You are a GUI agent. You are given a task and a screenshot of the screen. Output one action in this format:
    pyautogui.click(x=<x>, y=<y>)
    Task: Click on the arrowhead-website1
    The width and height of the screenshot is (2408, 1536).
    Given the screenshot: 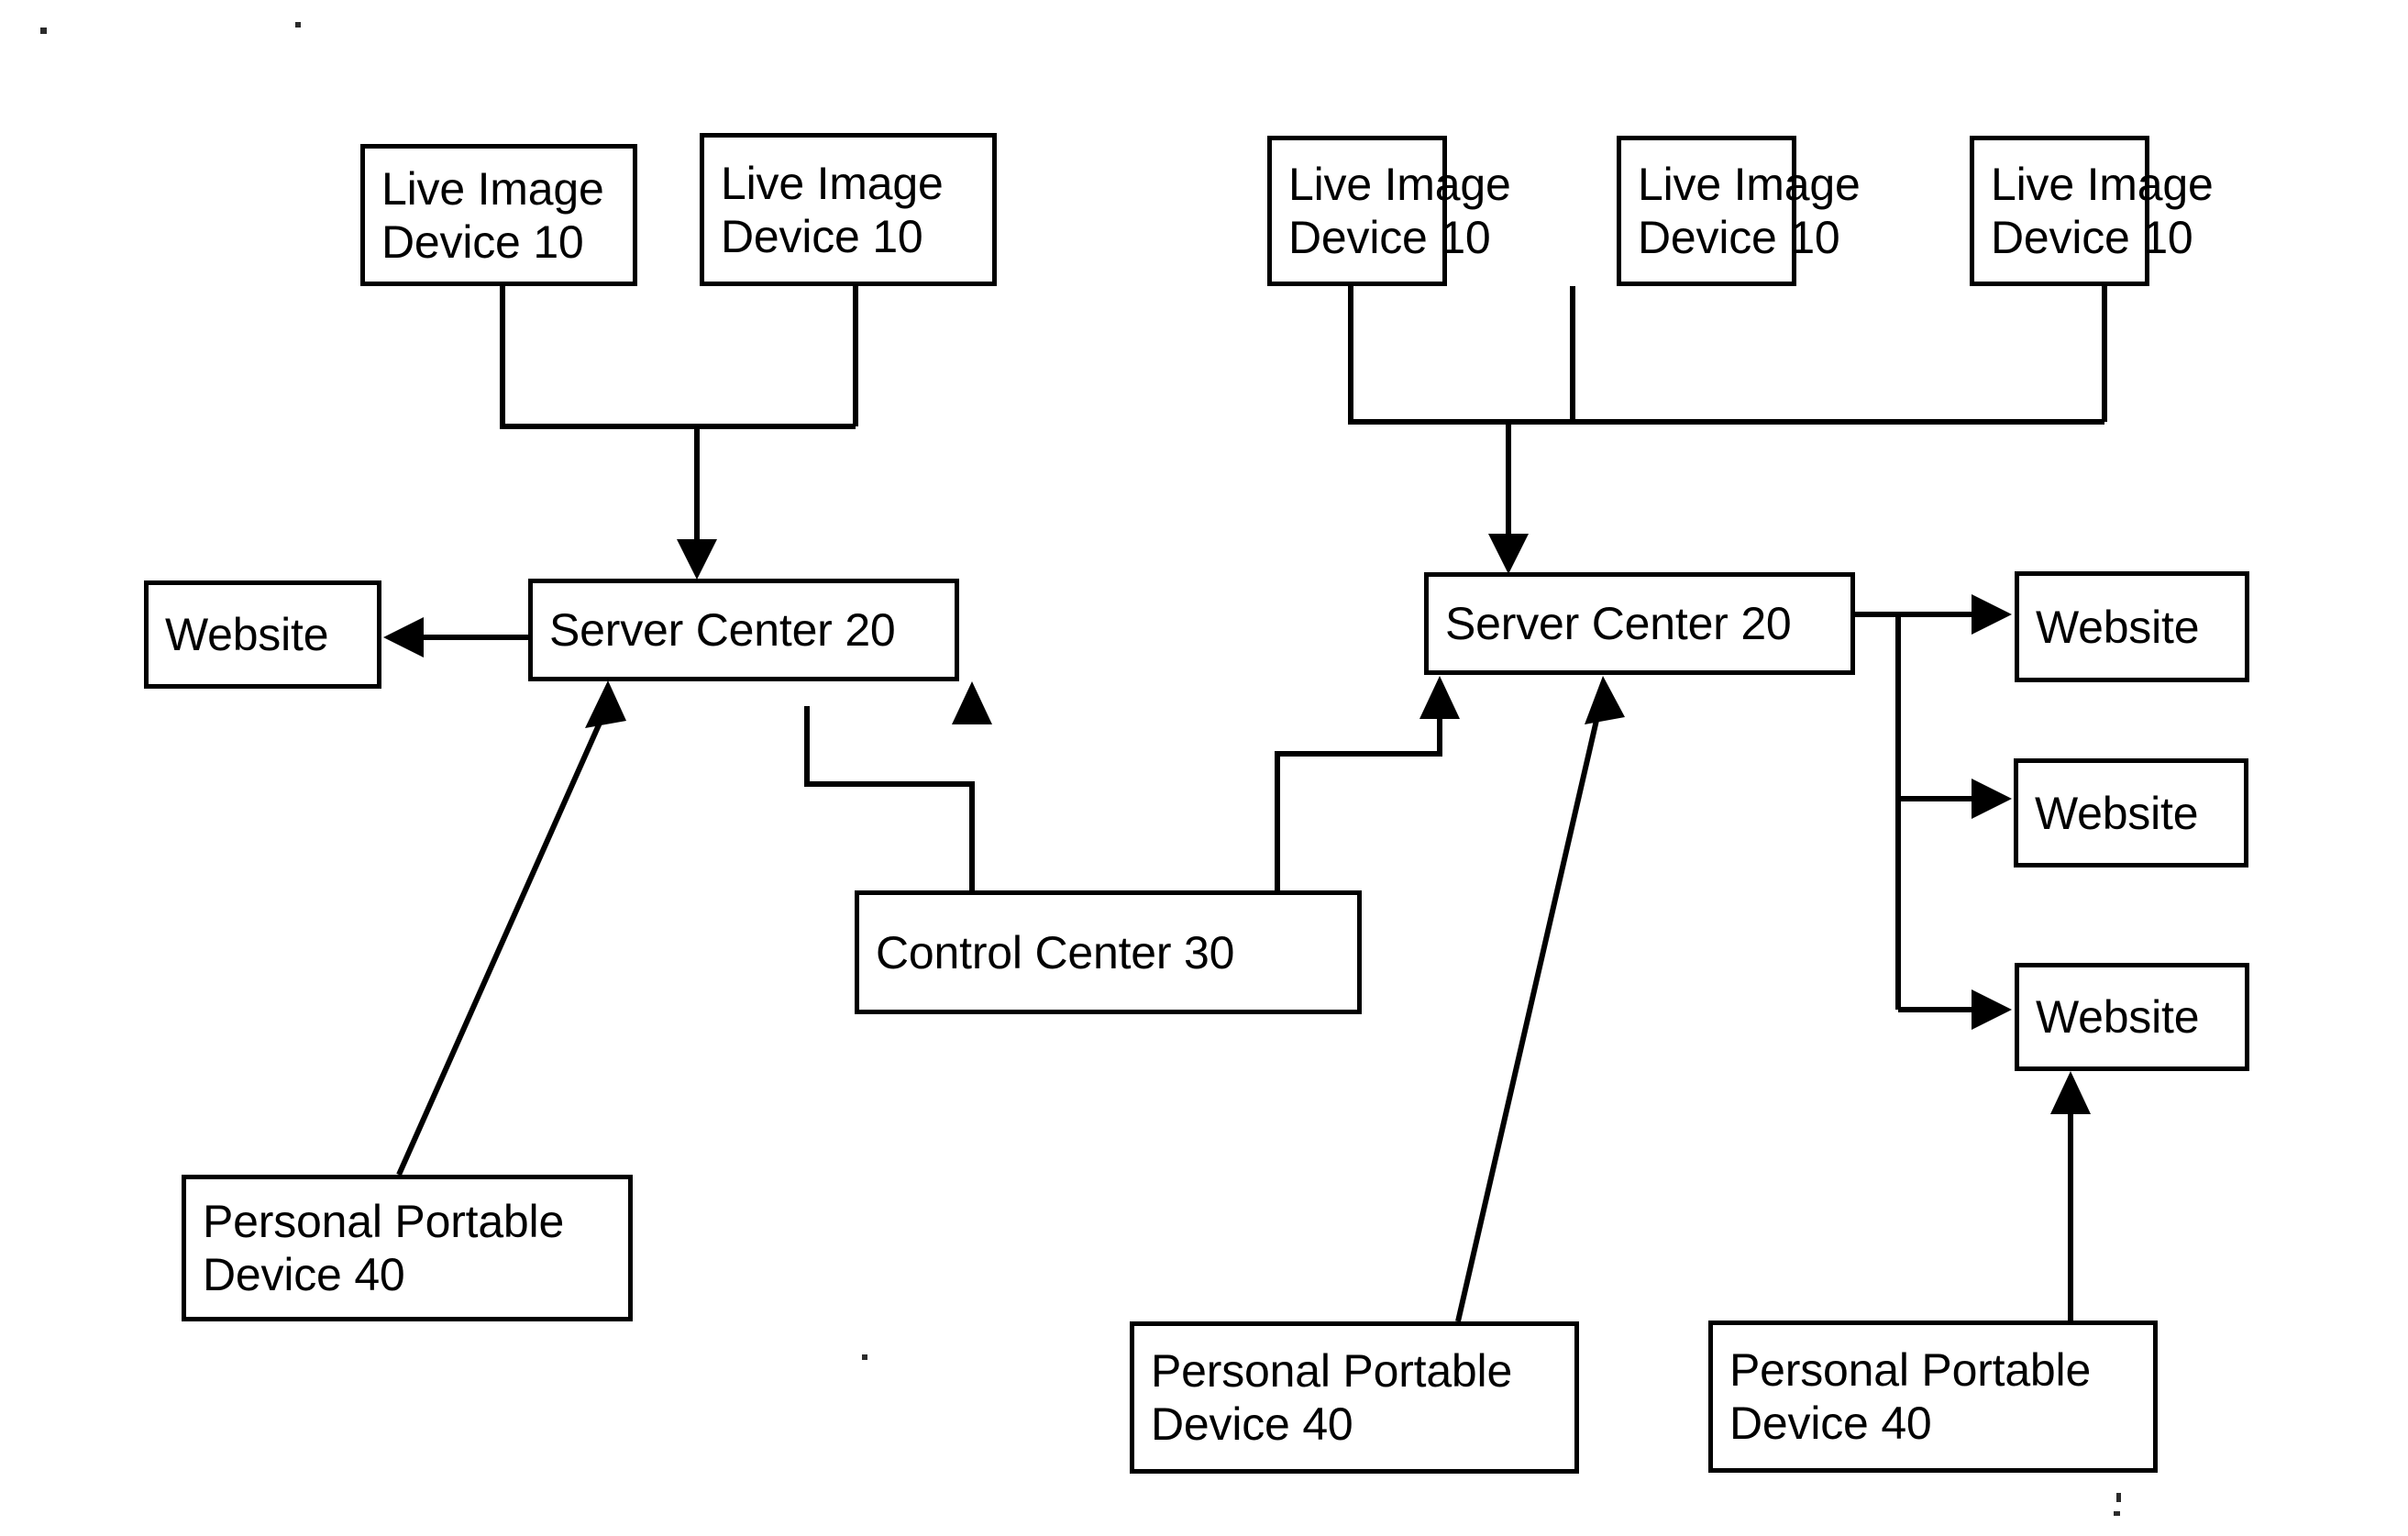 What is the action you would take?
    pyautogui.click(x=1992, y=615)
    